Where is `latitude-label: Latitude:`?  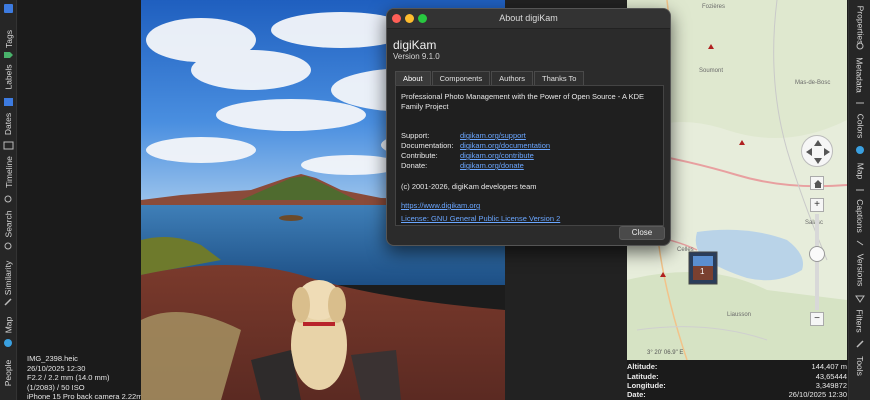 latitude-label: Latitude: is located at coordinates (643, 376).